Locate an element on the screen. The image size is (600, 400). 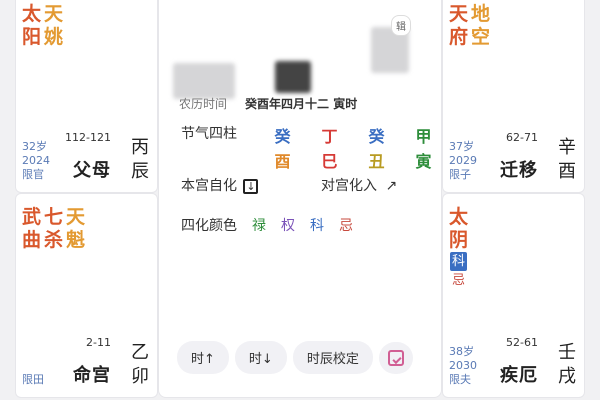
year-text: 2029 is located at coordinates (463, 160).